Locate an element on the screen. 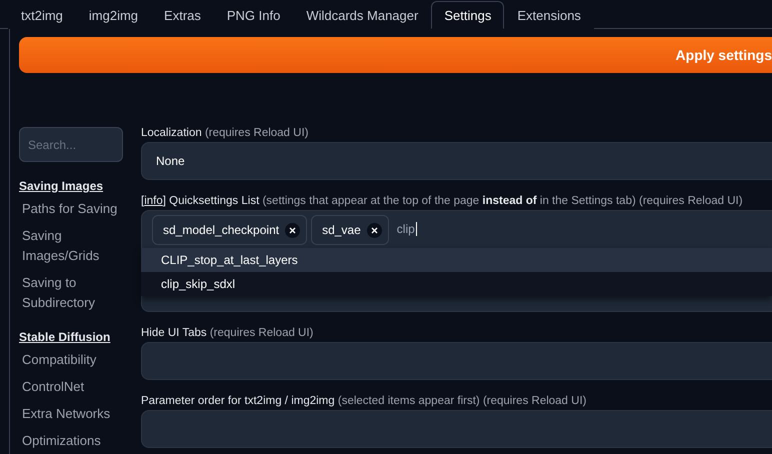  sidebar-heading: Stable Diffusion is located at coordinates (71, 337).